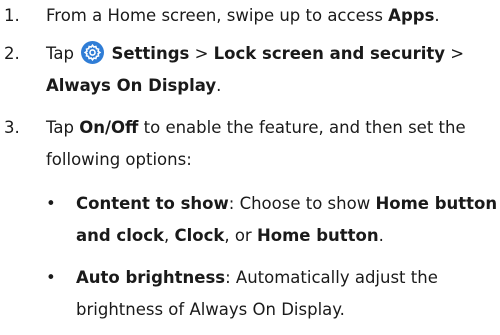 This screenshot has height=335, width=500. What do you see at coordinates (63, 127) in the screenshot?
I see `step-3-tap: Tap` at bounding box center [63, 127].